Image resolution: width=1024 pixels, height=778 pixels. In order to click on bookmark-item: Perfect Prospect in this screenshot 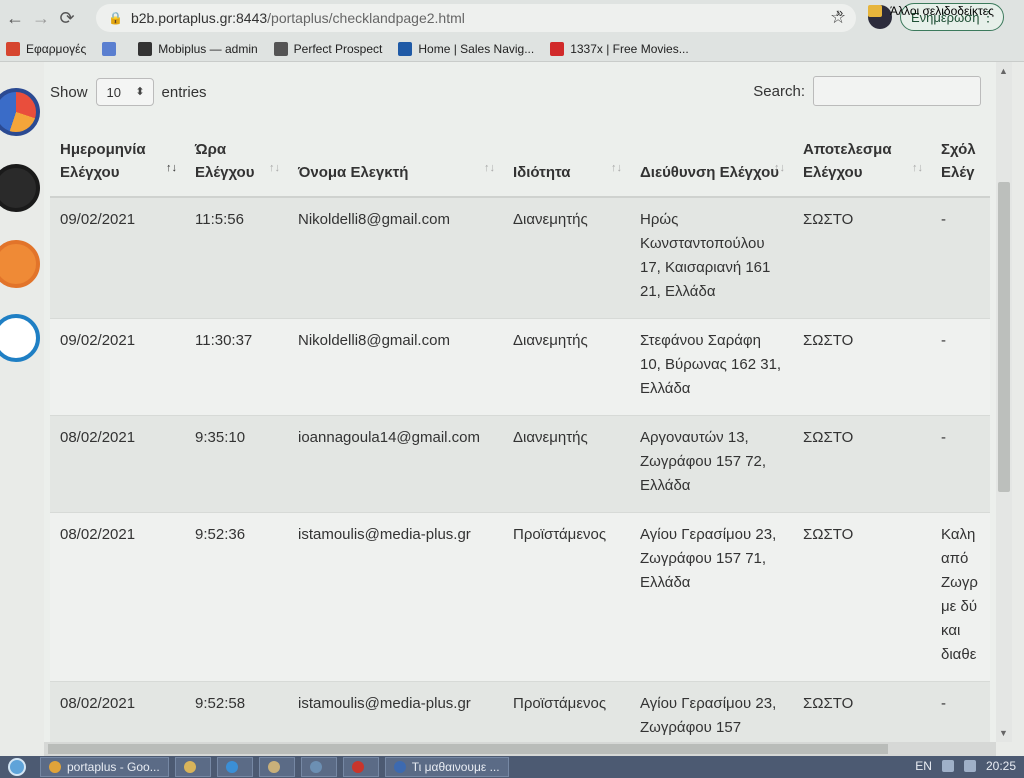, I will do `click(328, 48)`.